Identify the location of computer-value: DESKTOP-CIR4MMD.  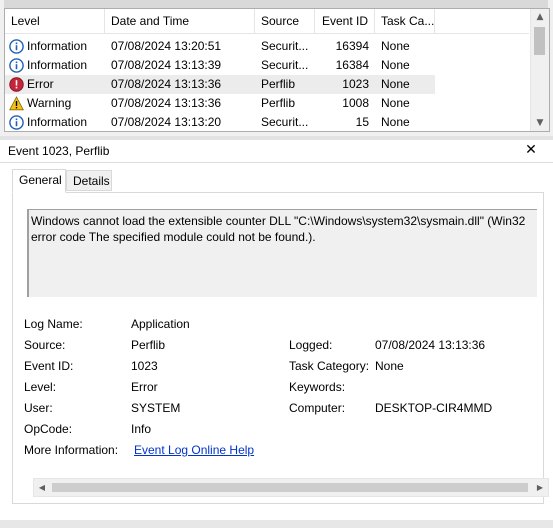
(434, 408).